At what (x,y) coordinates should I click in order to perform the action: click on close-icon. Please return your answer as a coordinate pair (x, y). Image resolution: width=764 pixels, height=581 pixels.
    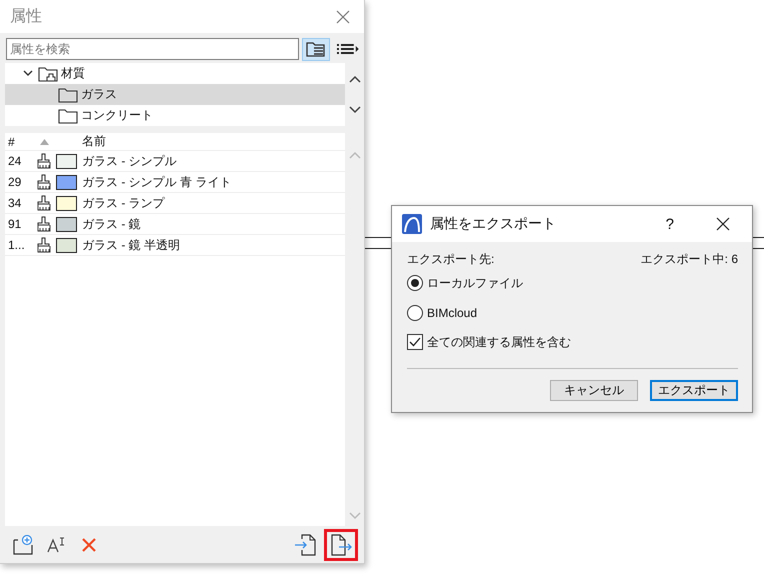
    Looking at the image, I should click on (723, 224).